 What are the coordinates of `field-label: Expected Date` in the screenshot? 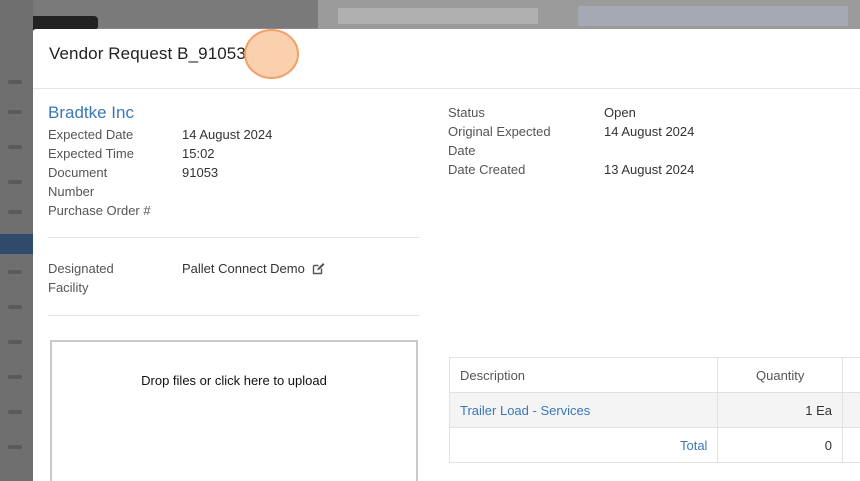 It's located at (91, 134).